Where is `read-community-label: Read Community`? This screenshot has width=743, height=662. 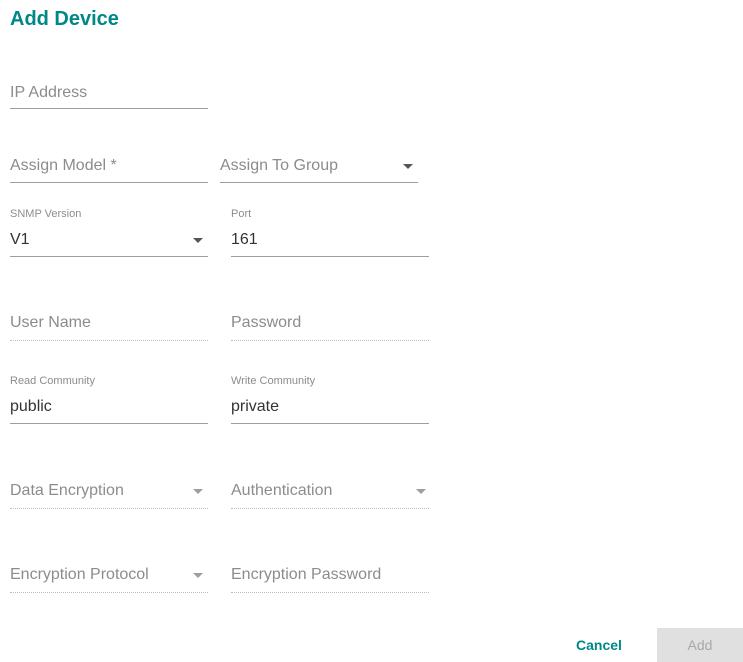 read-community-label: Read Community is located at coordinates (52, 381).